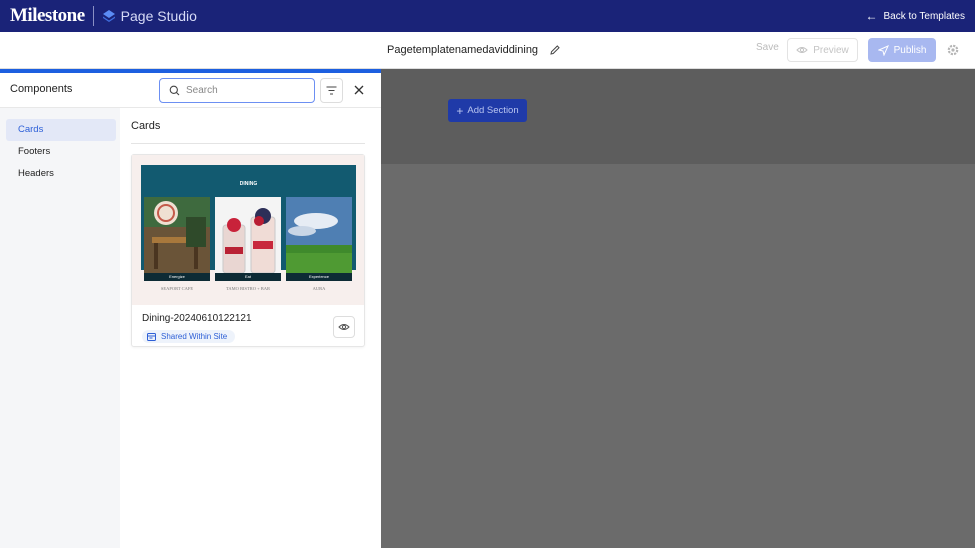  I want to click on page-title: Pagetemplatenamedaviddining, so click(463, 50).